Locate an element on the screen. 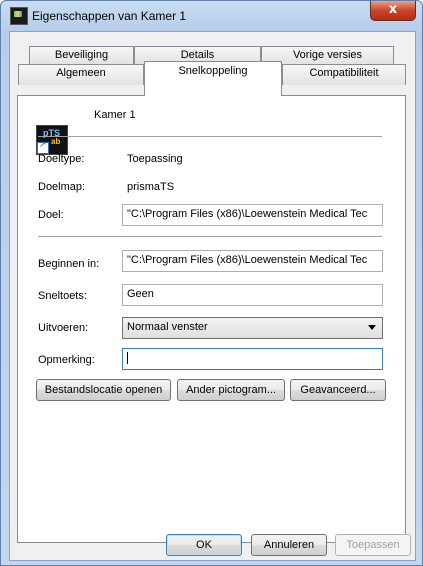 The width and height of the screenshot is (423, 566). doel-label: Doel: is located at coordinates (51, 215).